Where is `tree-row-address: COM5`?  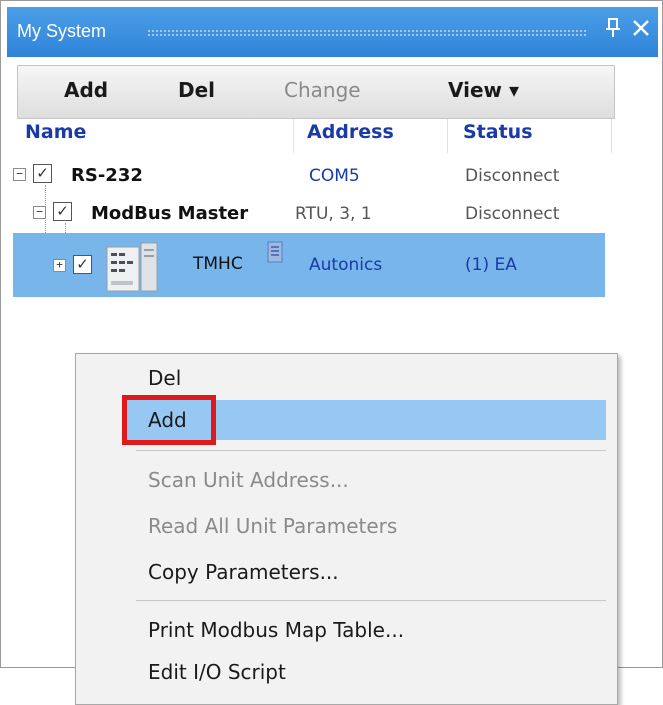 tree-row-address: COM5 is located at coordinates (334, 176).